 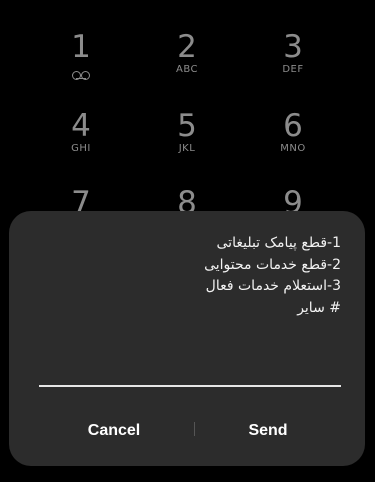 I want to click on dialpad-key-6: 6 MNO, so click(x=293, y=132).